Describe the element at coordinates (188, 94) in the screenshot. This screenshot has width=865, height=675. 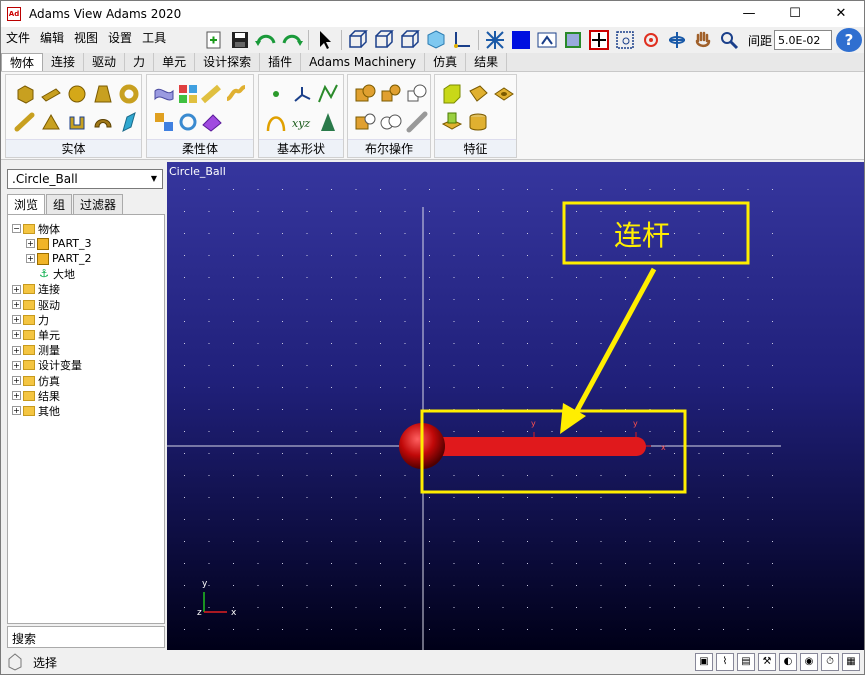
I see `mnf-import-icon` at that location.